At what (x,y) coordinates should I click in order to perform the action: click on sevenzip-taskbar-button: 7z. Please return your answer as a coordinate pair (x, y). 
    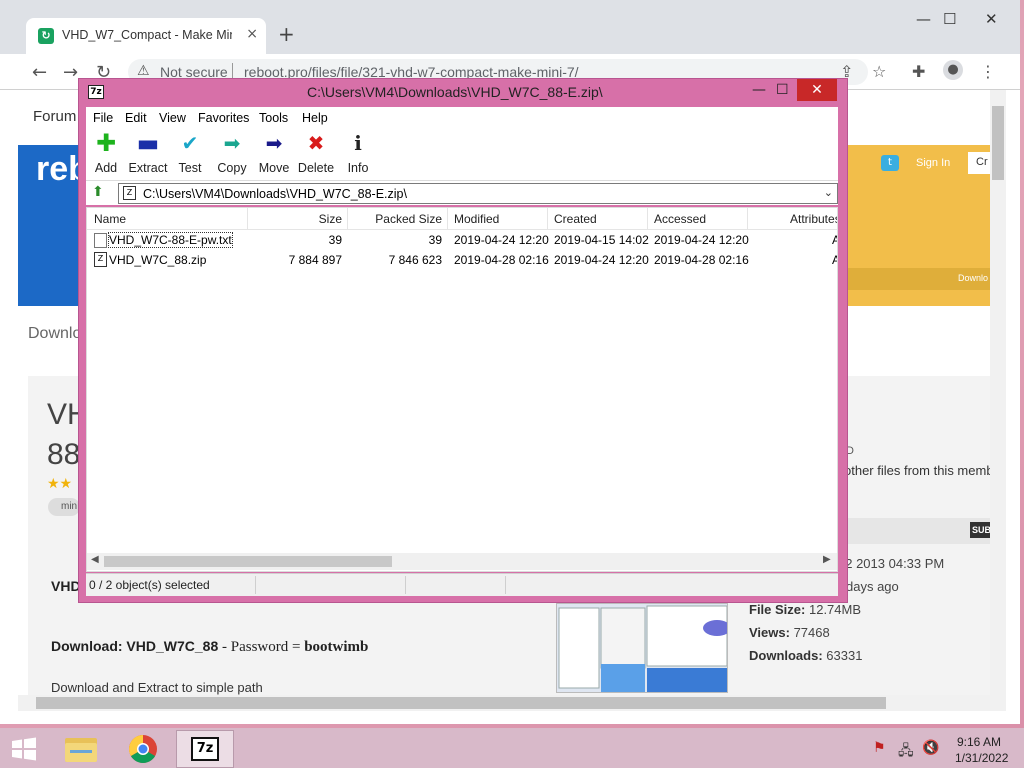
    Looking at the image, I should click on (205, 749).